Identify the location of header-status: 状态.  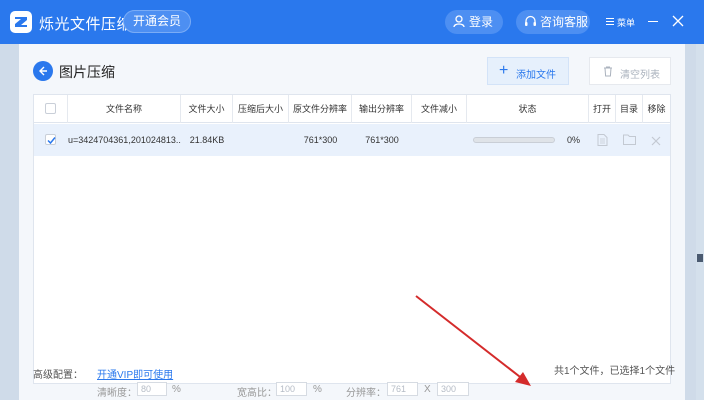
(528, 109).